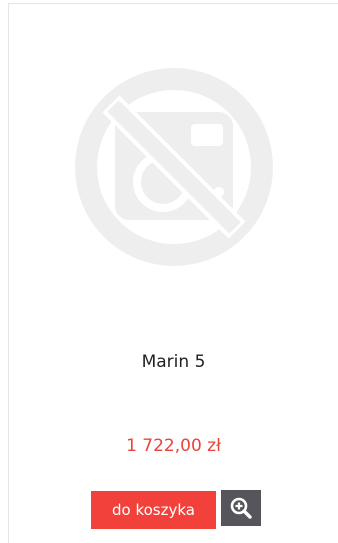  What do you see at coordinates (173, 362) in the screenshot?
I see `product-title: Marin 5` at bounding box center [173, 362].